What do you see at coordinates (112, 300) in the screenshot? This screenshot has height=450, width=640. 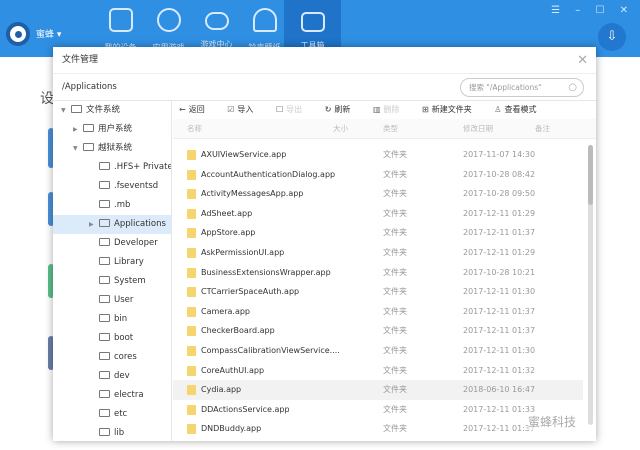 I see `tree-item: User` at bounding box center [112, 300].